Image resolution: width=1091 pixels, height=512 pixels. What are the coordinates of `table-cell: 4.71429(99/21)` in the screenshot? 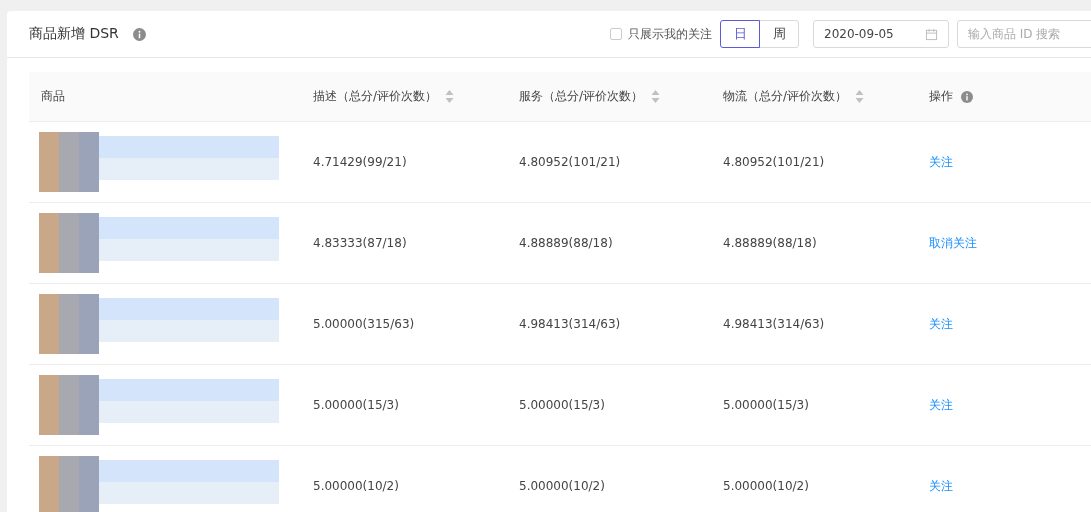 It's located at (360, 162).